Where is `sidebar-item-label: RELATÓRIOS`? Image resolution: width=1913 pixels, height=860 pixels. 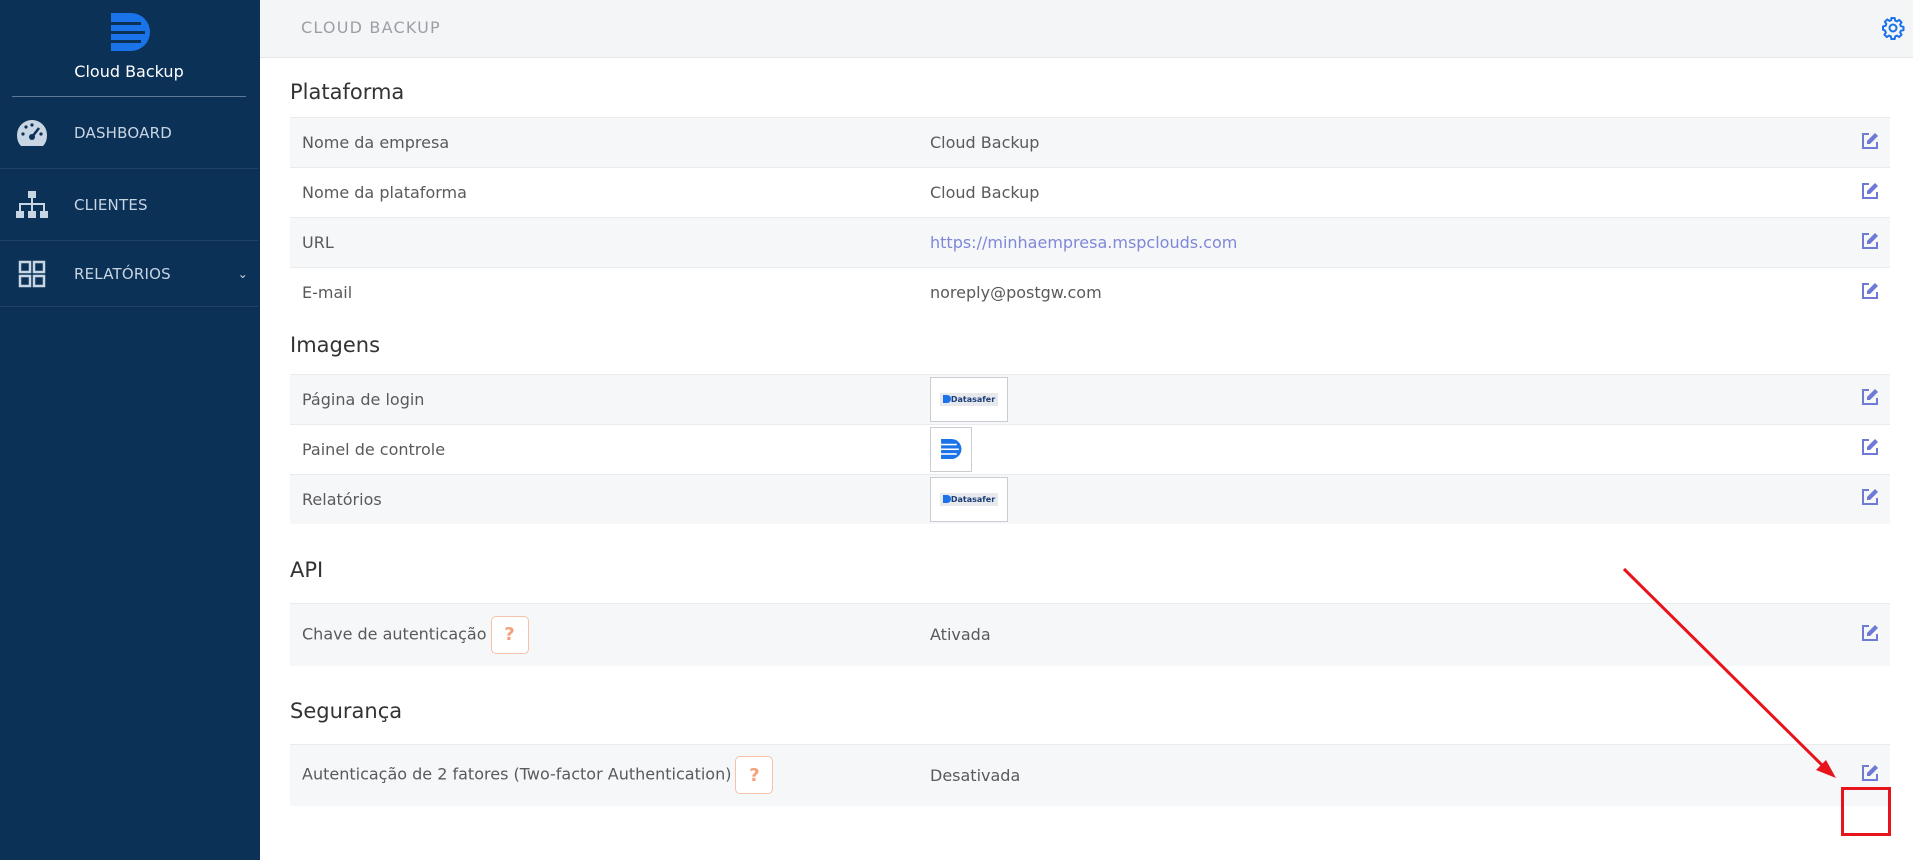
sidebar-item-label: RELATÓRIOS is located at coordinates (122, 273).